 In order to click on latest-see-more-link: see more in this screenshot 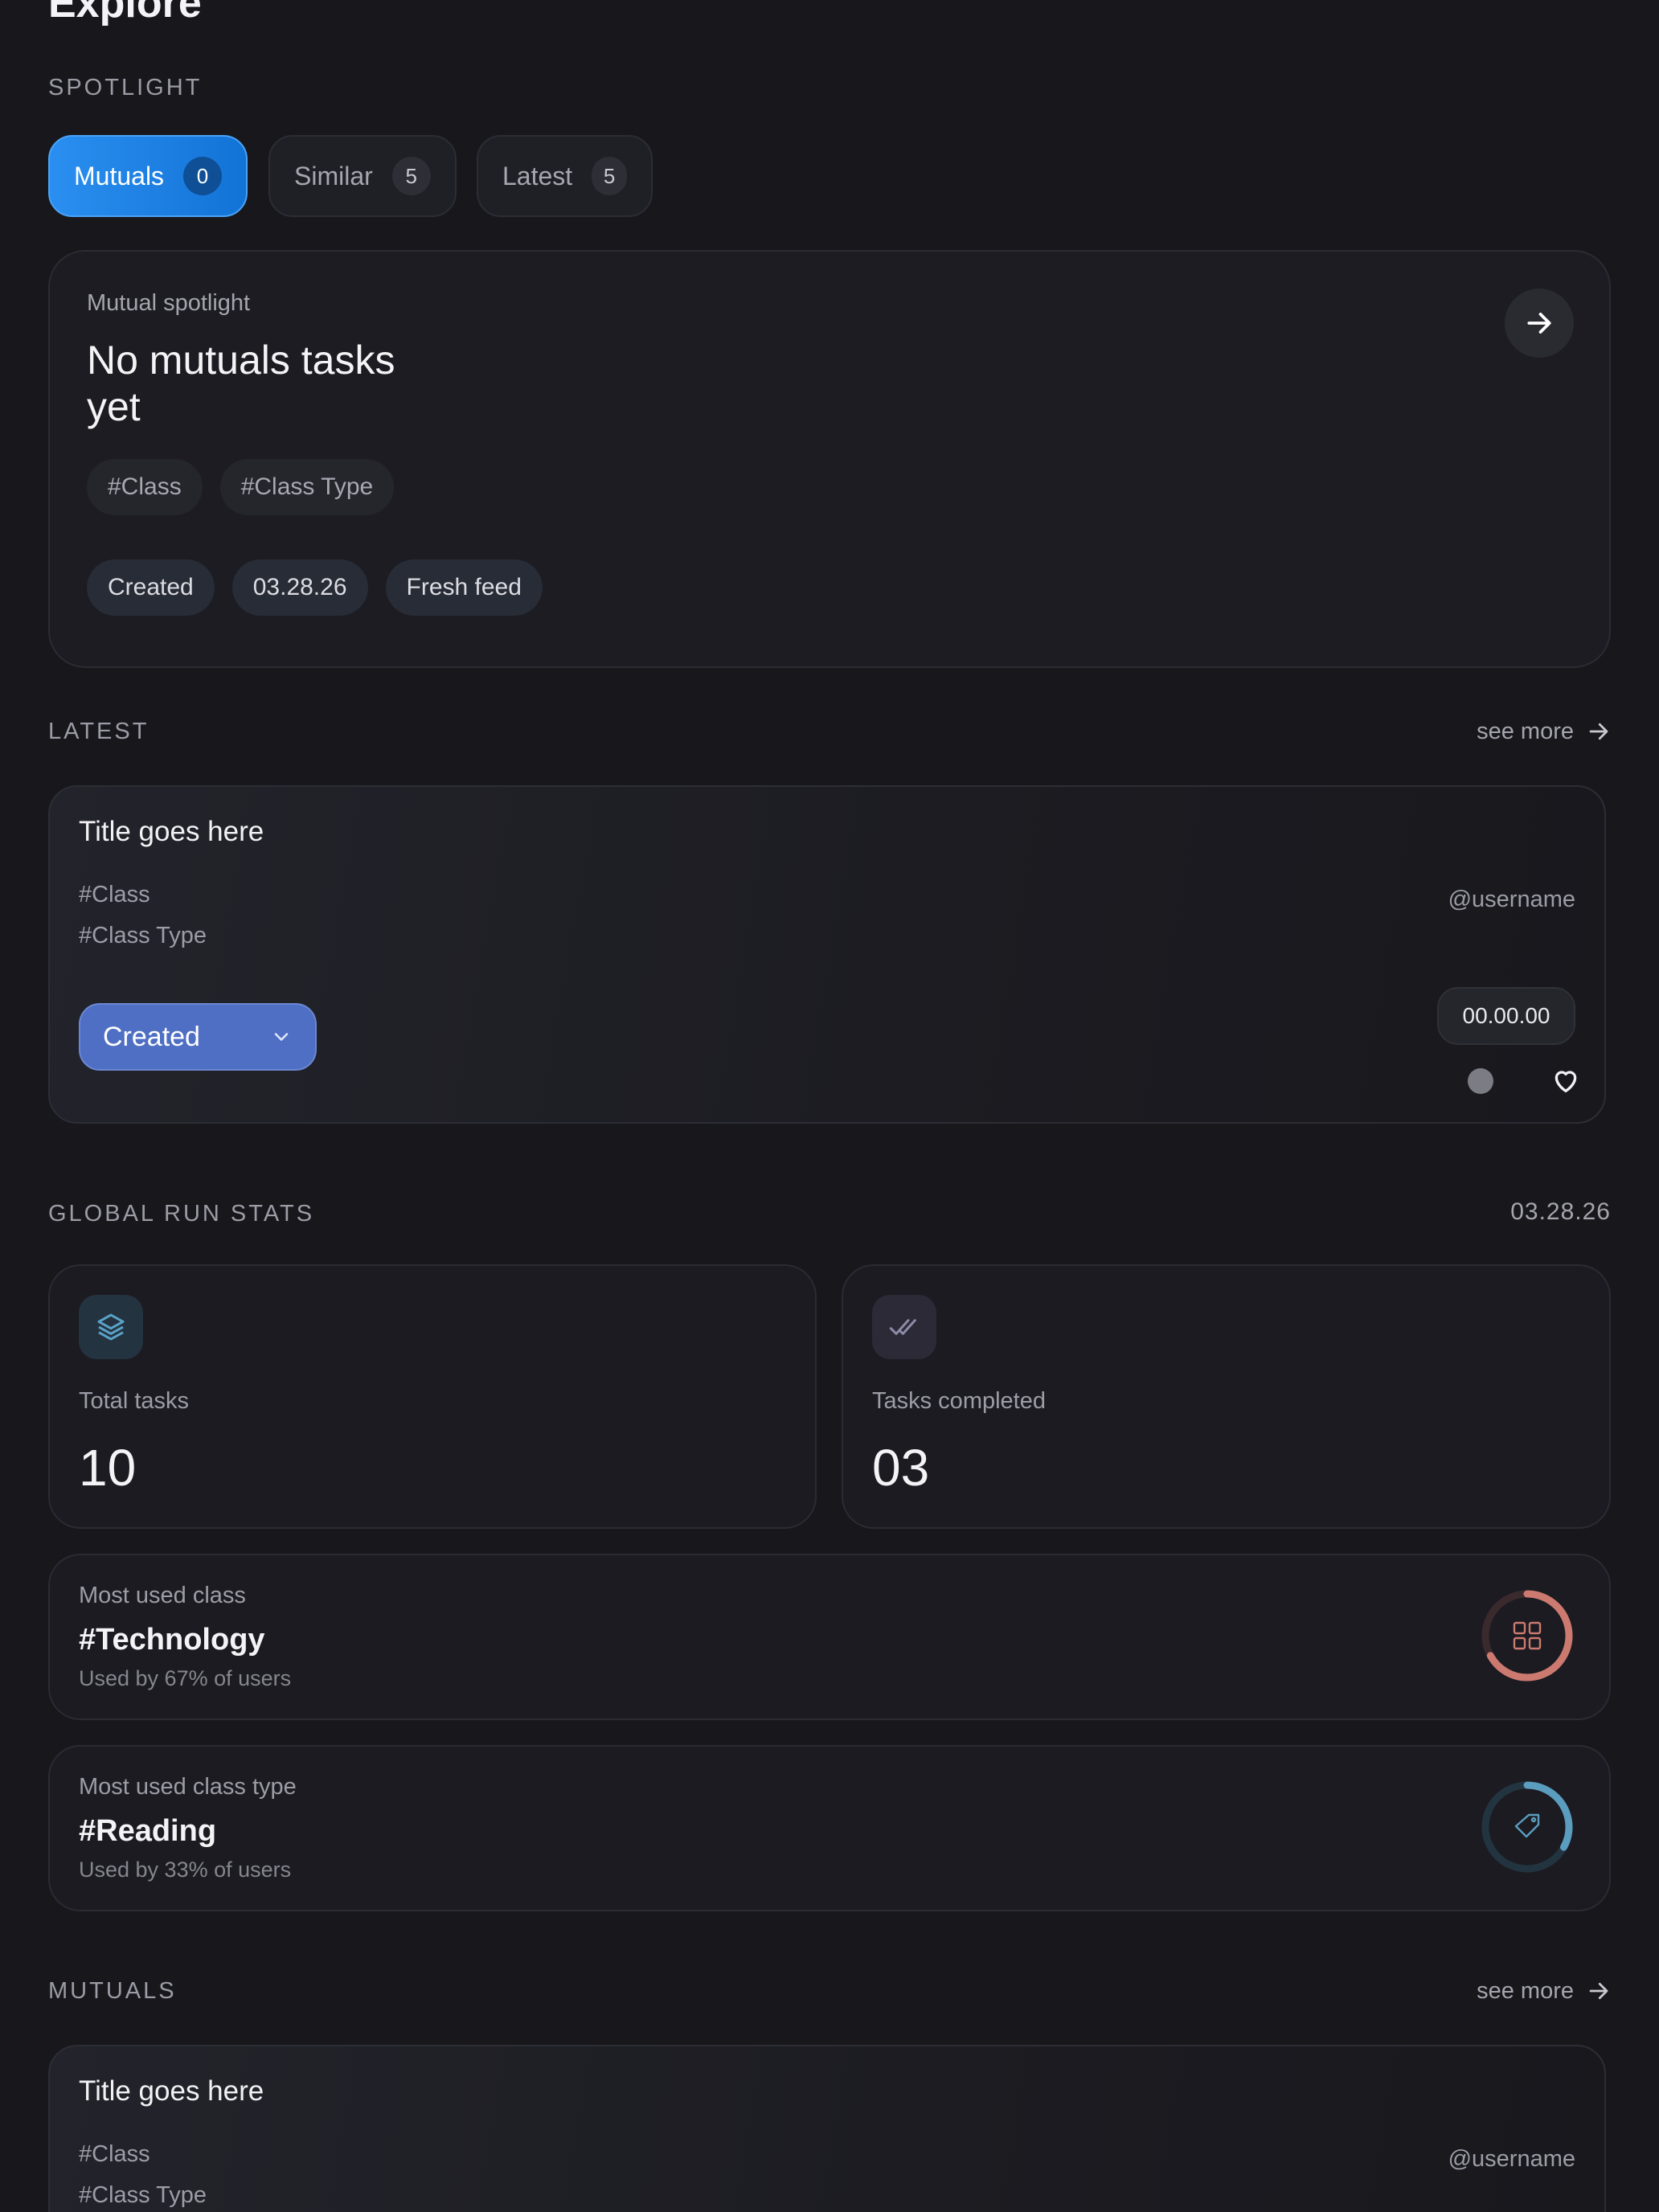, I will do `click(1544, 731)`.